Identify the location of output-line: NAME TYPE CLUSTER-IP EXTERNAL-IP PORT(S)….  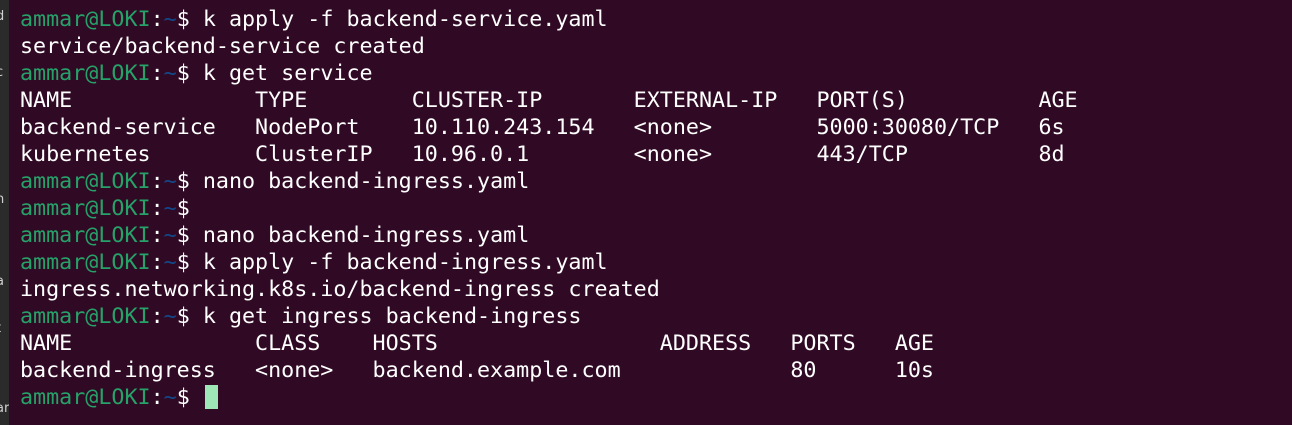
(549, 100).